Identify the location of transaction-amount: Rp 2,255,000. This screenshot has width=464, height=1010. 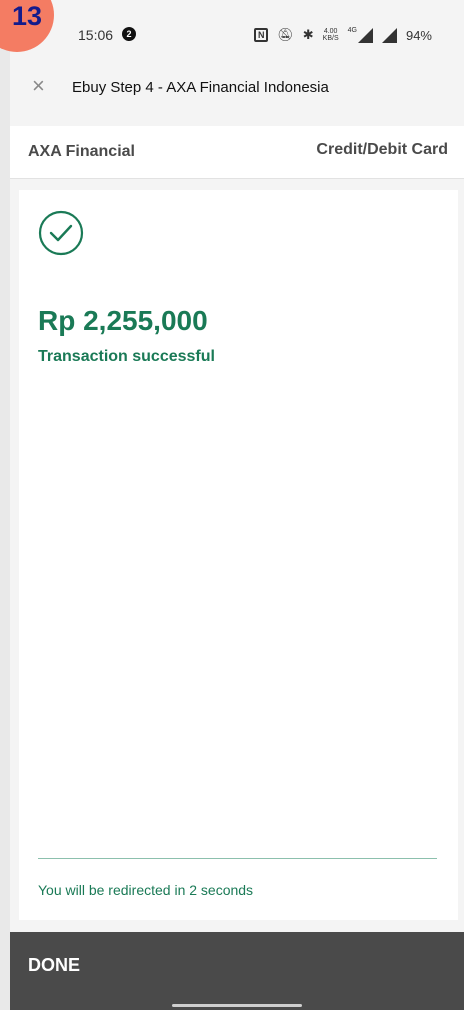
(123, 320).